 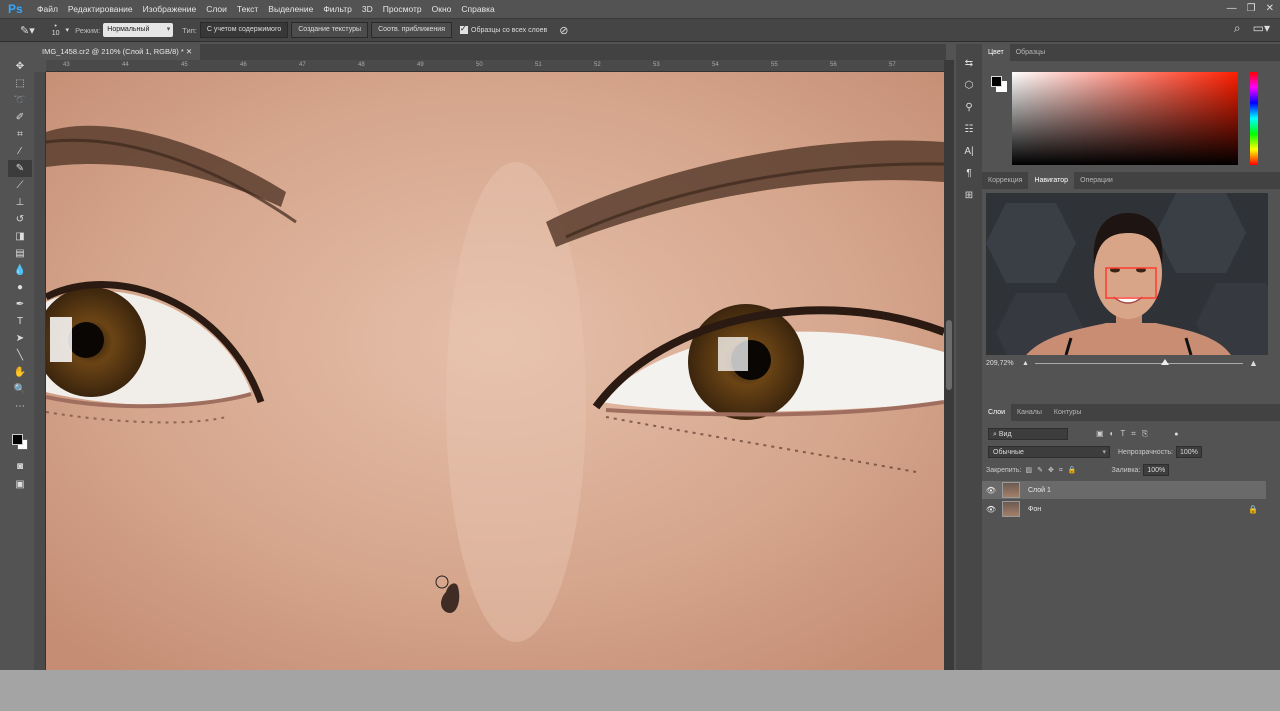 I want to click on gradient-tool-icon: ▤, so click(x=20, y=253).